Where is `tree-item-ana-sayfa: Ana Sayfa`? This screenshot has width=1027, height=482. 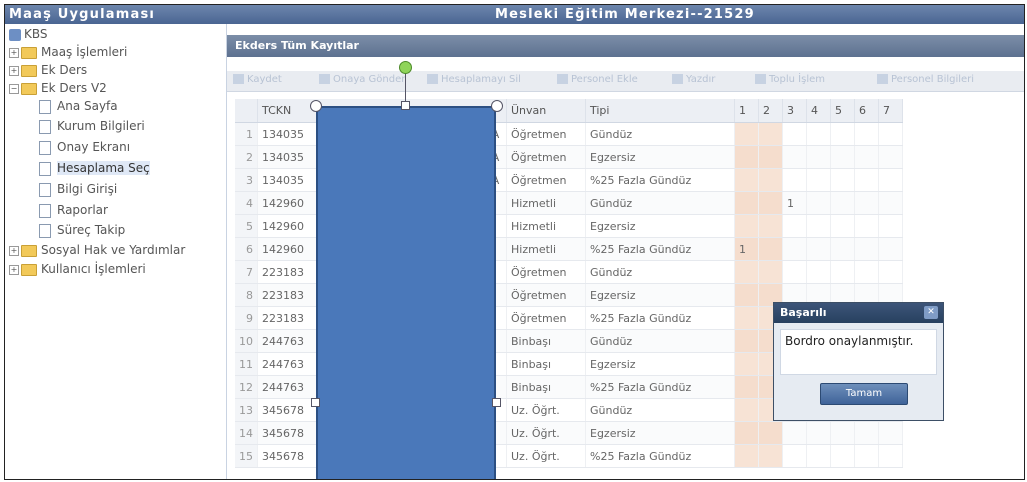 tree-item-ana-sayfa: Ana Sayfa is located at coordinates (78, 106).